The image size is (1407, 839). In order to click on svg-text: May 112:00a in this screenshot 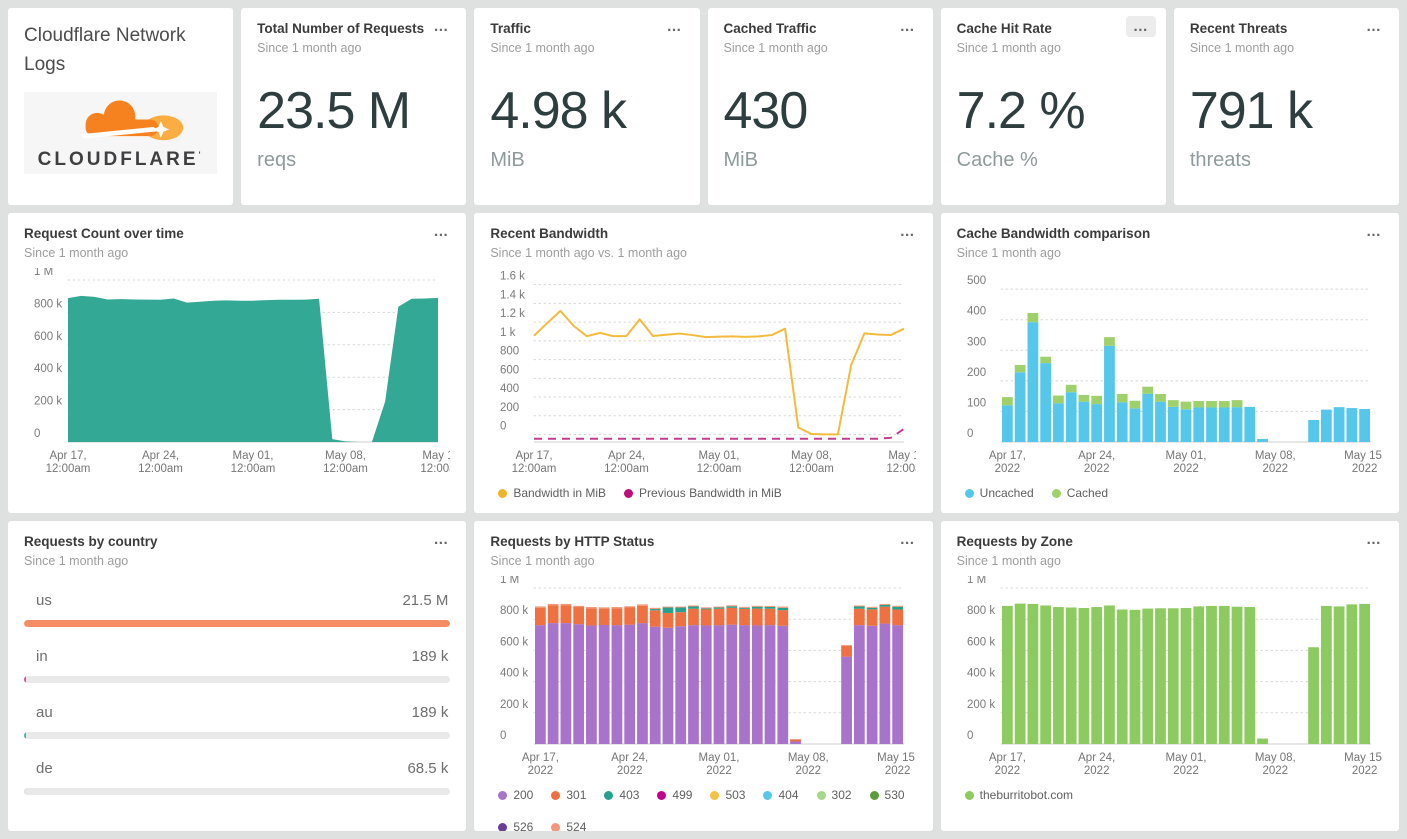, I will do `click(902, 462)`.